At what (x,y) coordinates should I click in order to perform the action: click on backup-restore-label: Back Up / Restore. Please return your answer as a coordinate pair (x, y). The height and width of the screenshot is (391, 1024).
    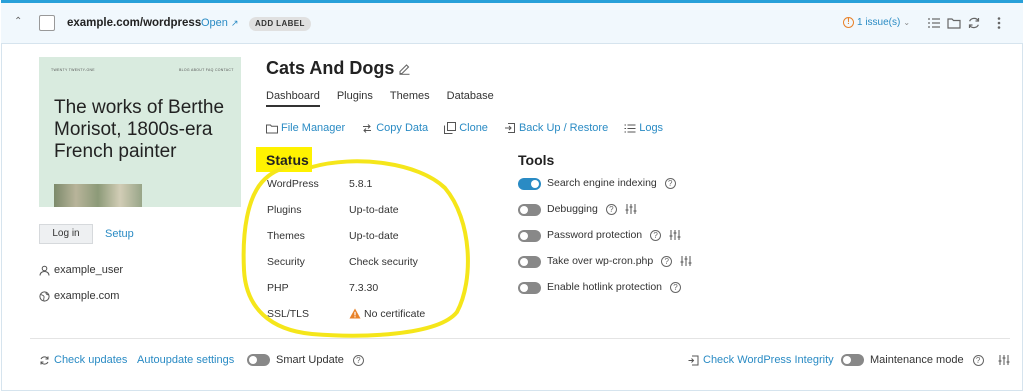
    Looking at the image, I should click on (563, 128).